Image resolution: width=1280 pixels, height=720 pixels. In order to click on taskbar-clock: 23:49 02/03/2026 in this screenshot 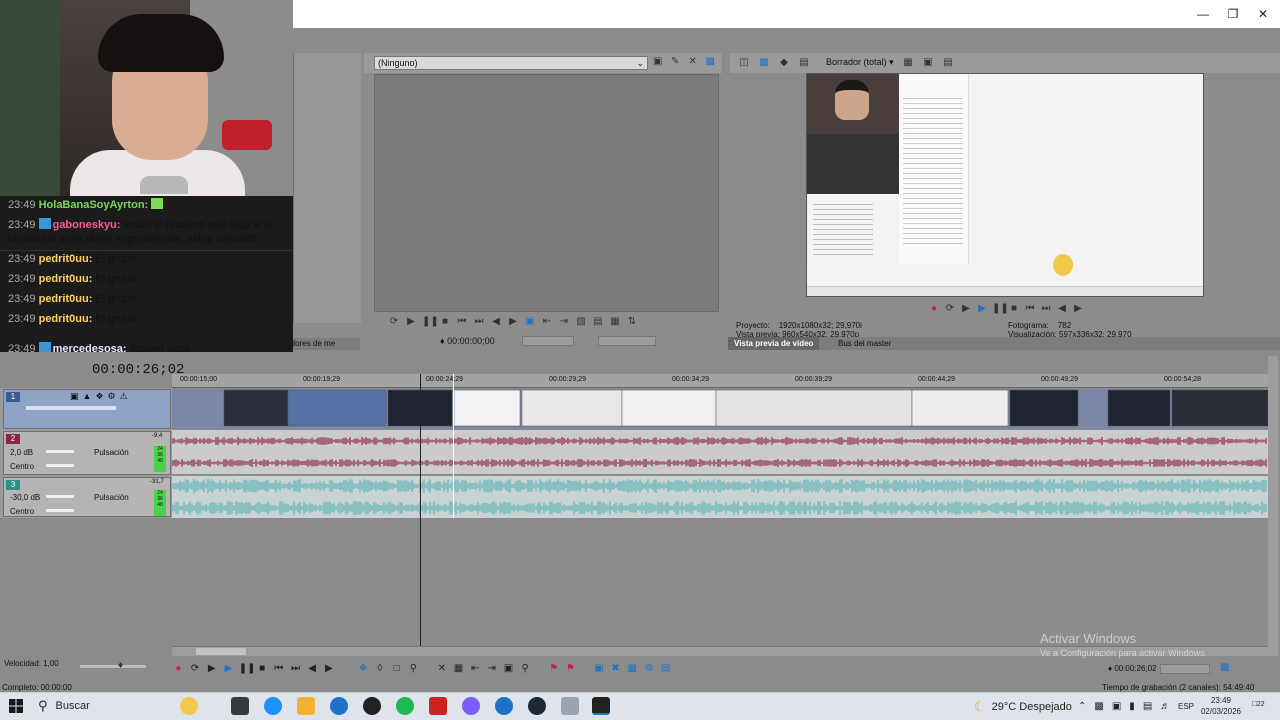, I will do `click(1221, 706)`.